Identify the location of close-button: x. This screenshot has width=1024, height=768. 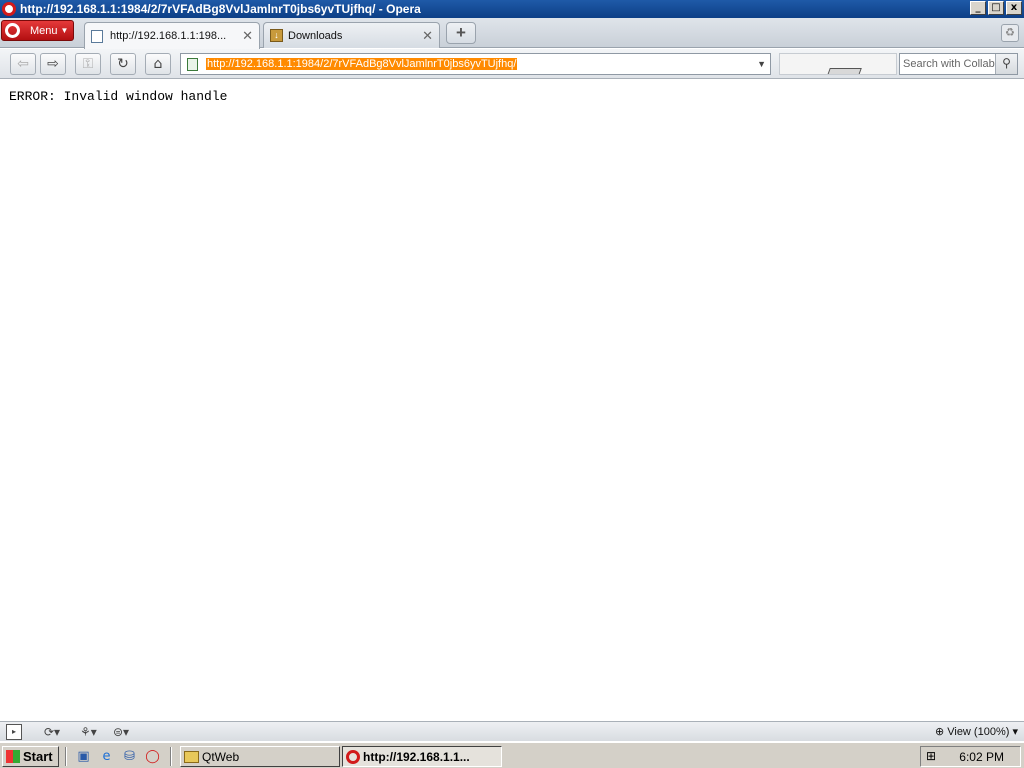
(1014, 8).